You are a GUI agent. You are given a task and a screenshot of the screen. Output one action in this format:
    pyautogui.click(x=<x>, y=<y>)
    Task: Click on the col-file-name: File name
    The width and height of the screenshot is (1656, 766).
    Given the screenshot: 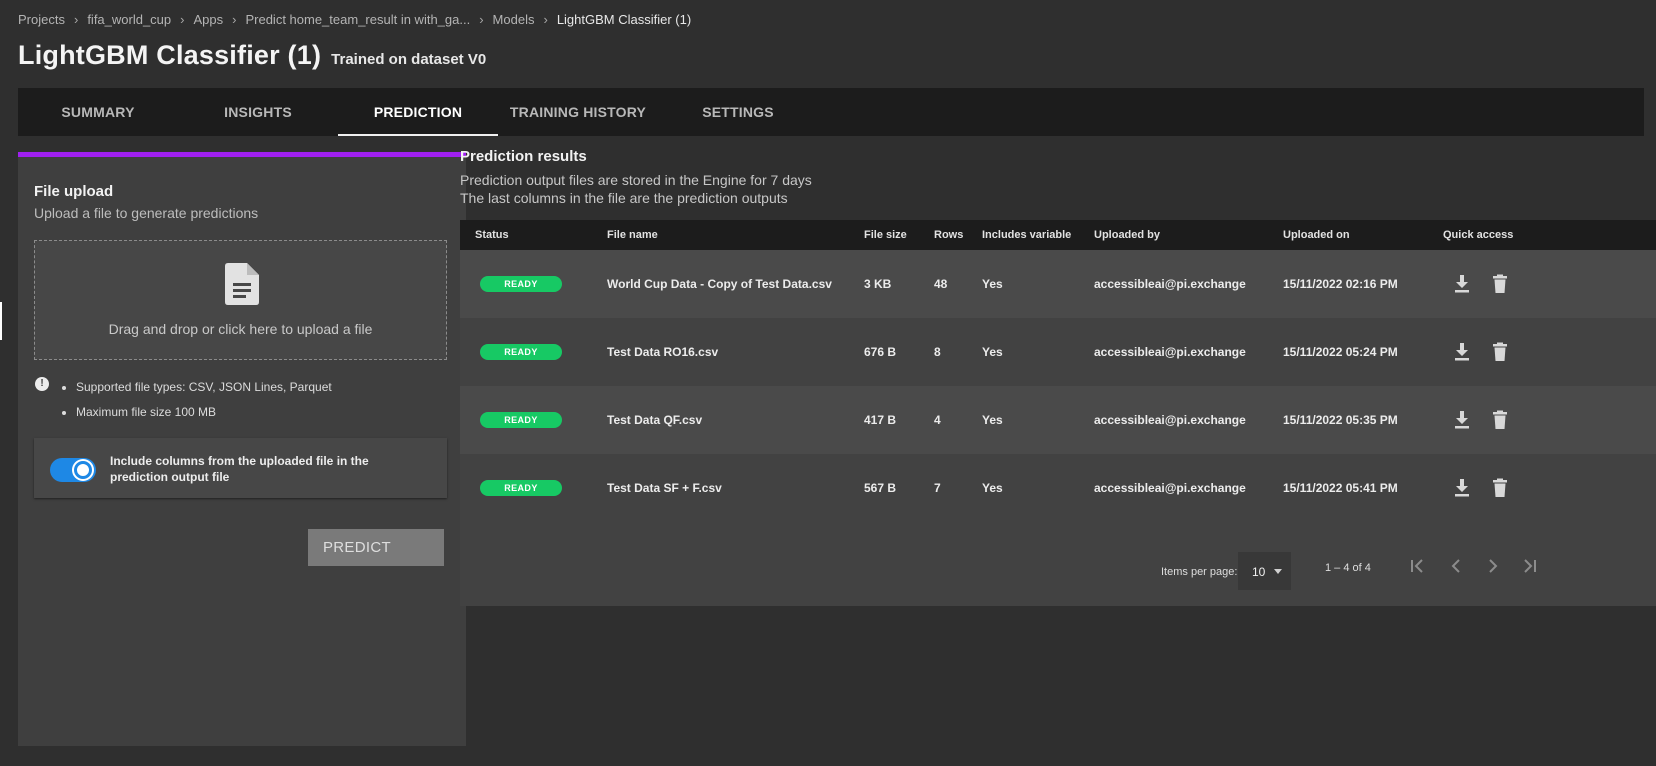 What is the action you would take?
    pyautogui.click(x=632, y=235)
    